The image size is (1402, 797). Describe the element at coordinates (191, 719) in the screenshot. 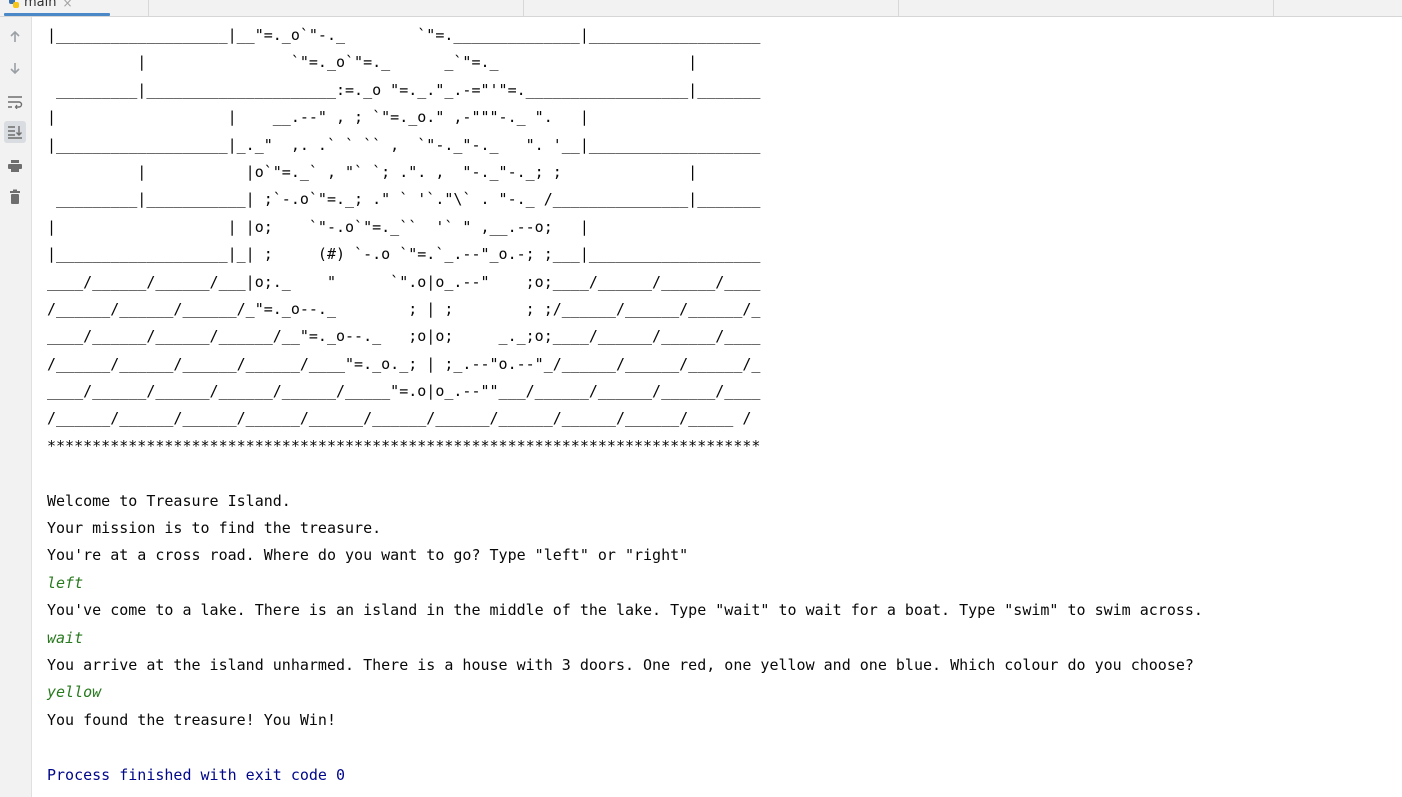

I see `output-line: You found the treasure! You Win!` at that location.